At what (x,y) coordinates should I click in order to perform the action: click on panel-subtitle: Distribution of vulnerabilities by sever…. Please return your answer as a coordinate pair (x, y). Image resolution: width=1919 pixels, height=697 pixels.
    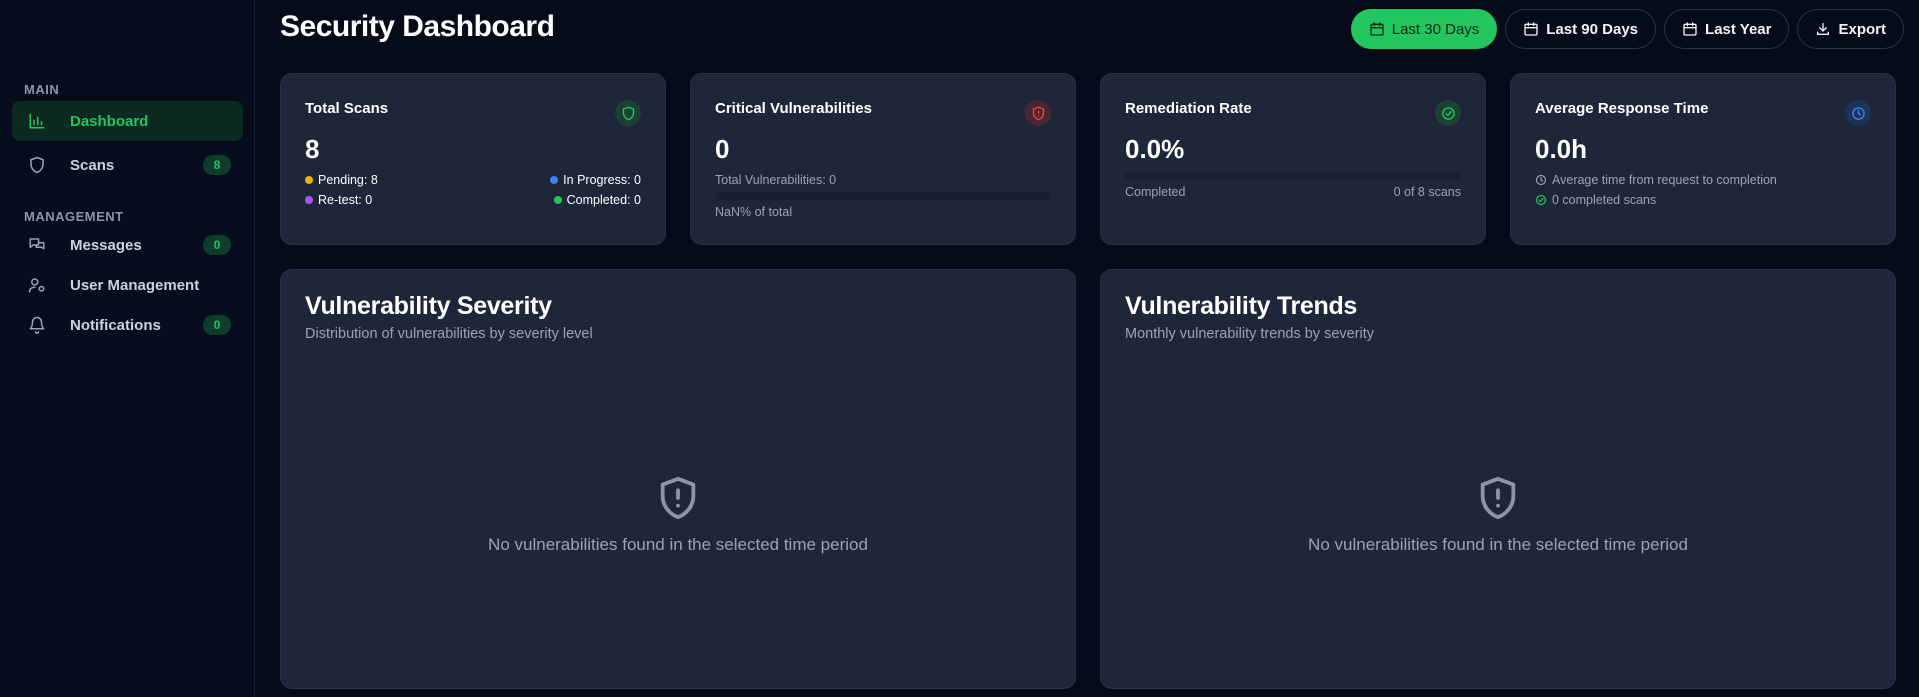
    Looking at the image, I should click on (449, 334).